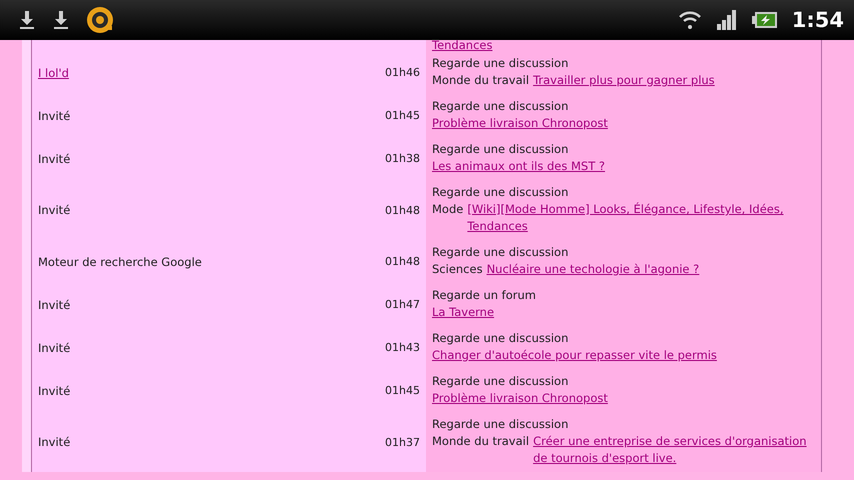  Describe the element at coordinates (402, 442) in the screenshot. I see `time-text: 01h37` at that location.